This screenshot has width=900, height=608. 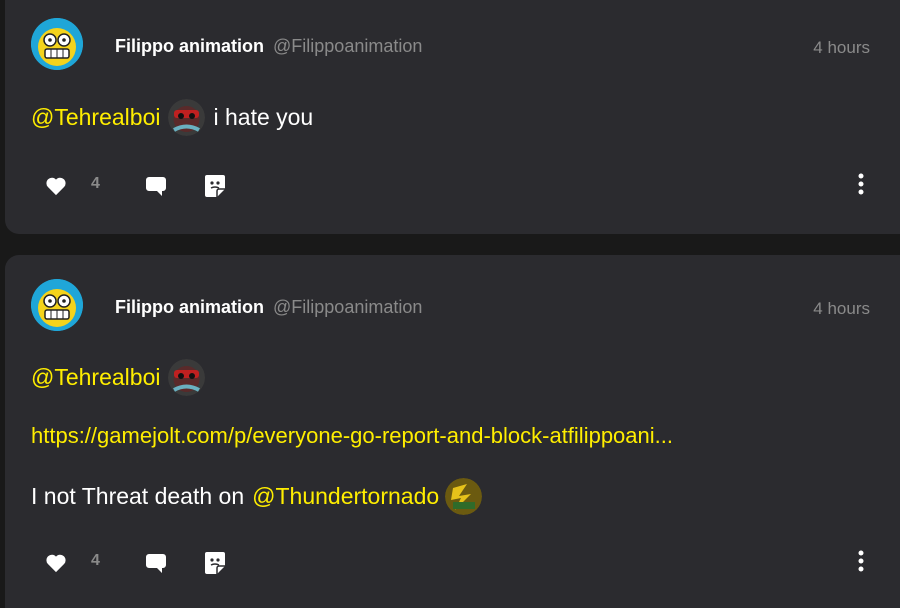 What do you see at coordinates (138, 496) in the screenshot?
I see `post-text: I not Threat death on` at bounding box center [138, 496].